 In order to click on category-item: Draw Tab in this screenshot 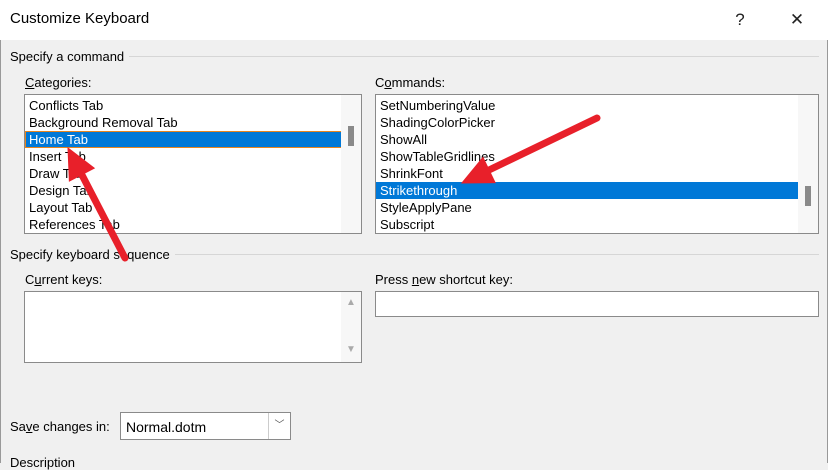, I will do `click(193, 173)`.